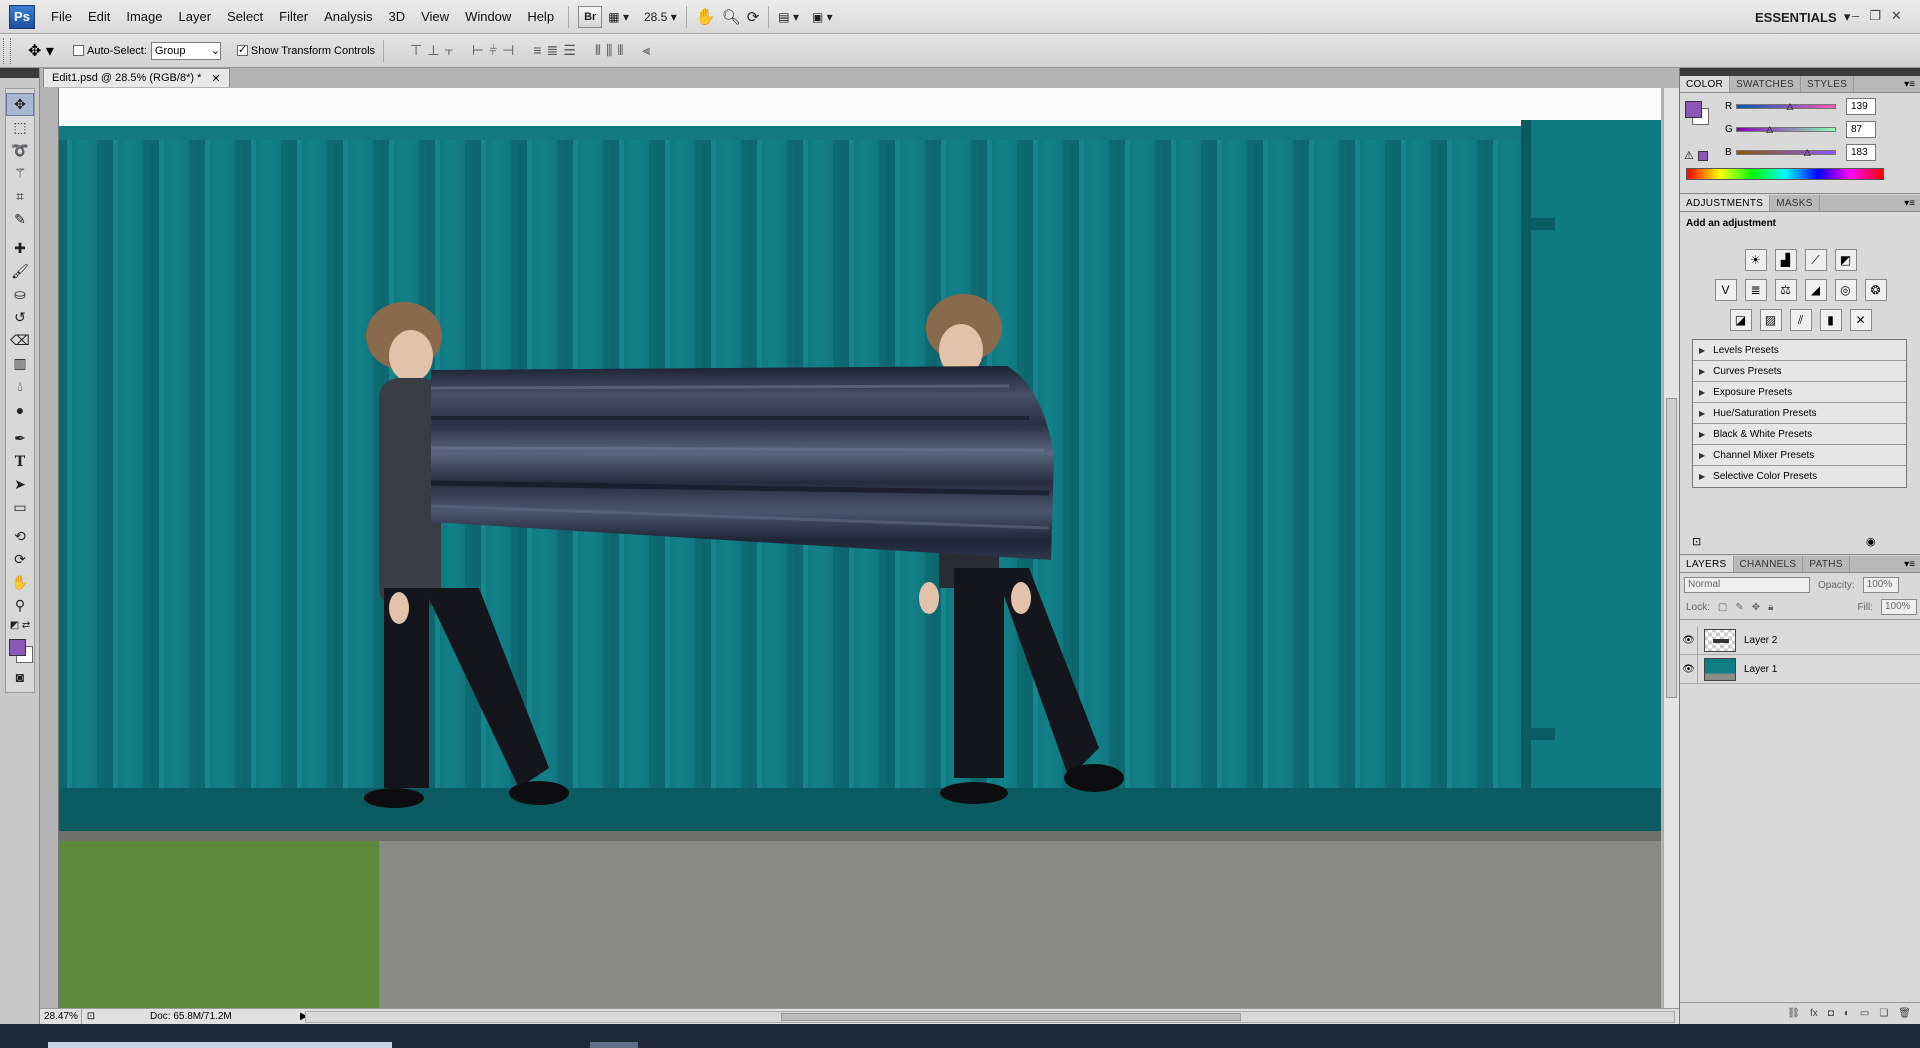 This screenshot has height=1048, width=1920. I want to click on eraser-tool: ⌫, so click(20, 340).